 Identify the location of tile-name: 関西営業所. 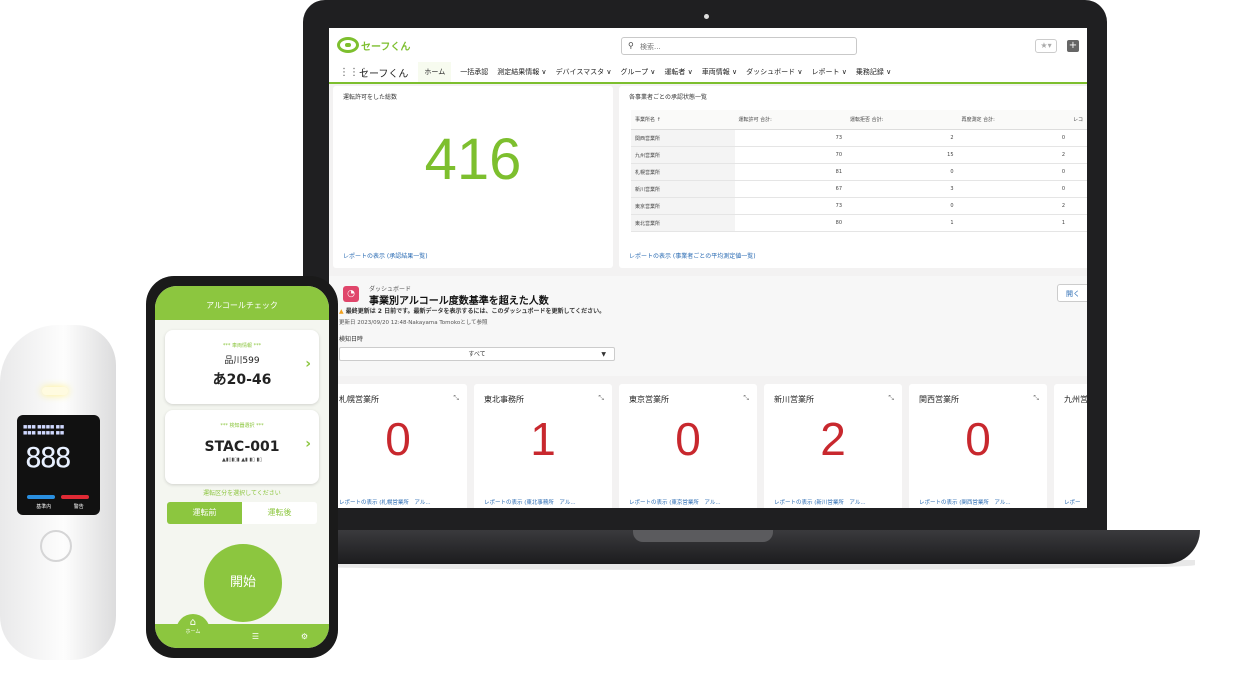
(939, 399).